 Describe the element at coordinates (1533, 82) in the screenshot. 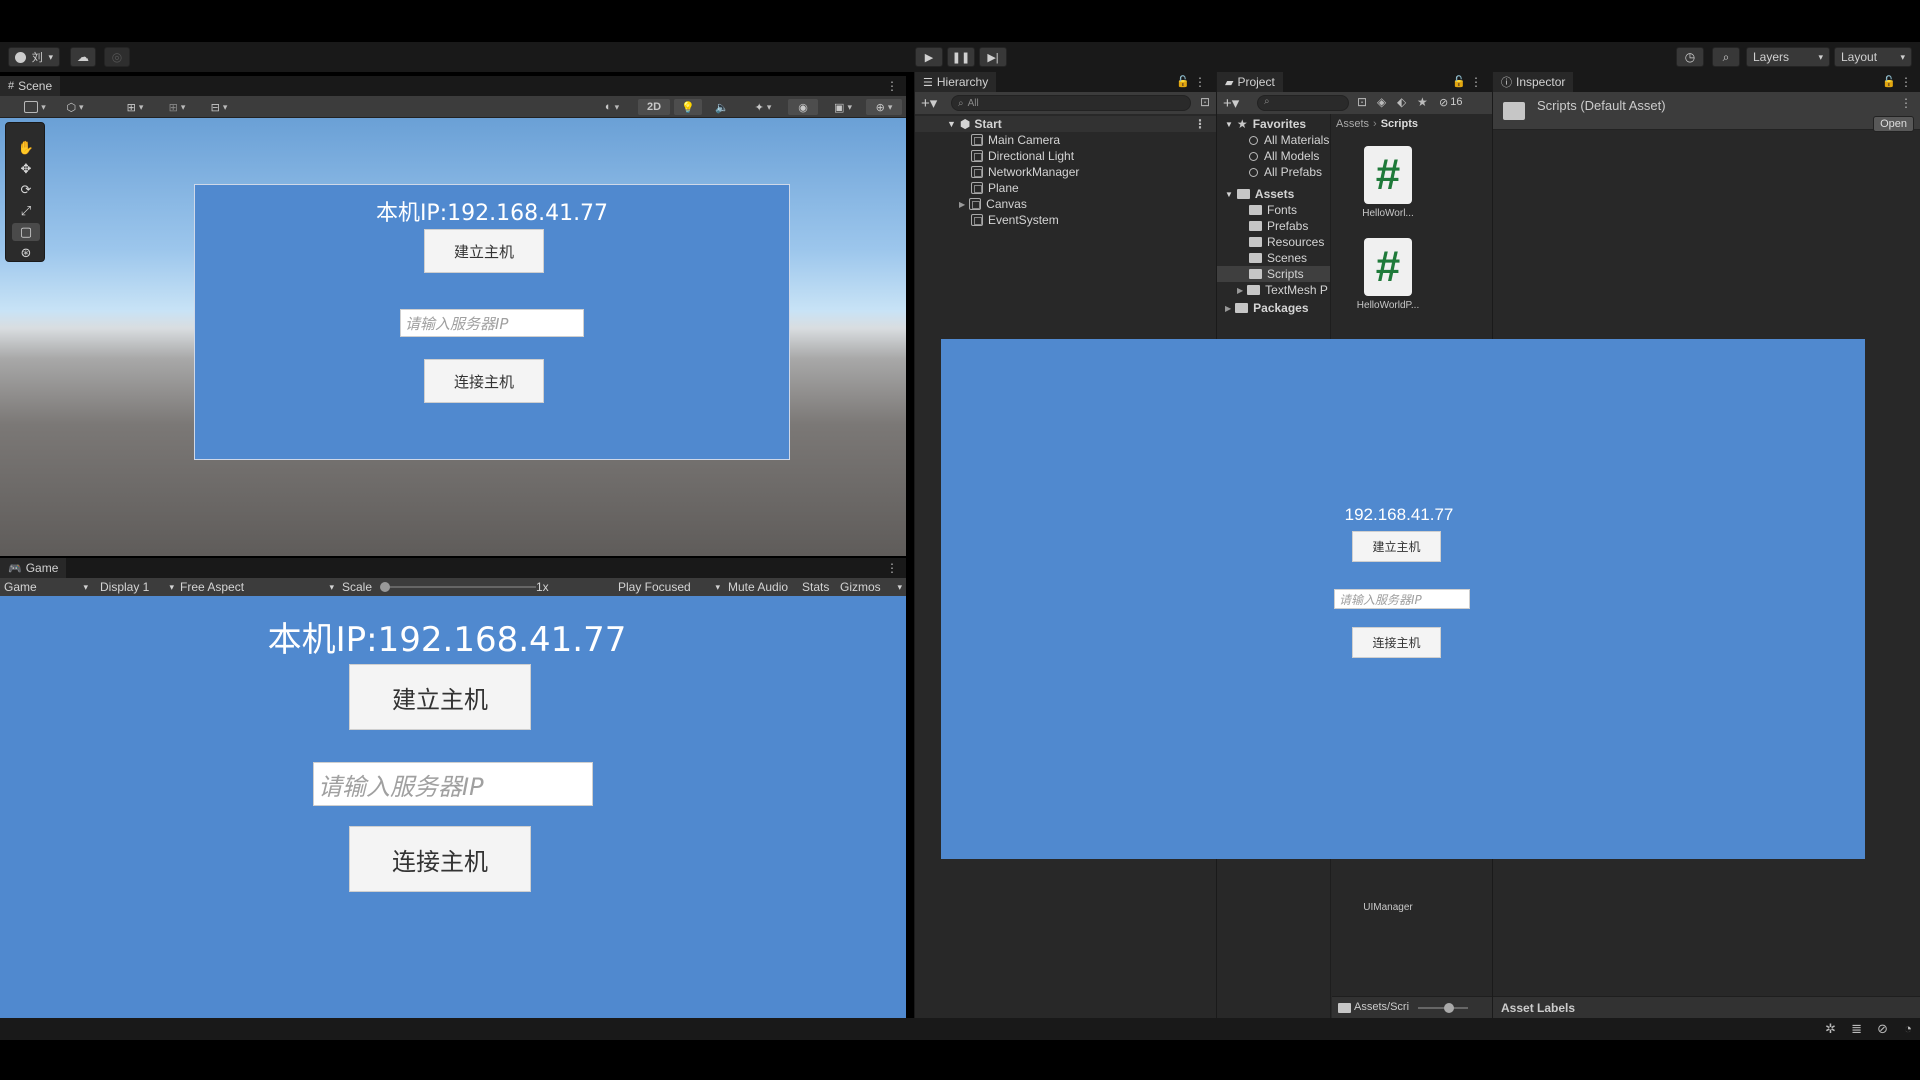

I see `tab-inspector: ⓘ Inspector` at that location.